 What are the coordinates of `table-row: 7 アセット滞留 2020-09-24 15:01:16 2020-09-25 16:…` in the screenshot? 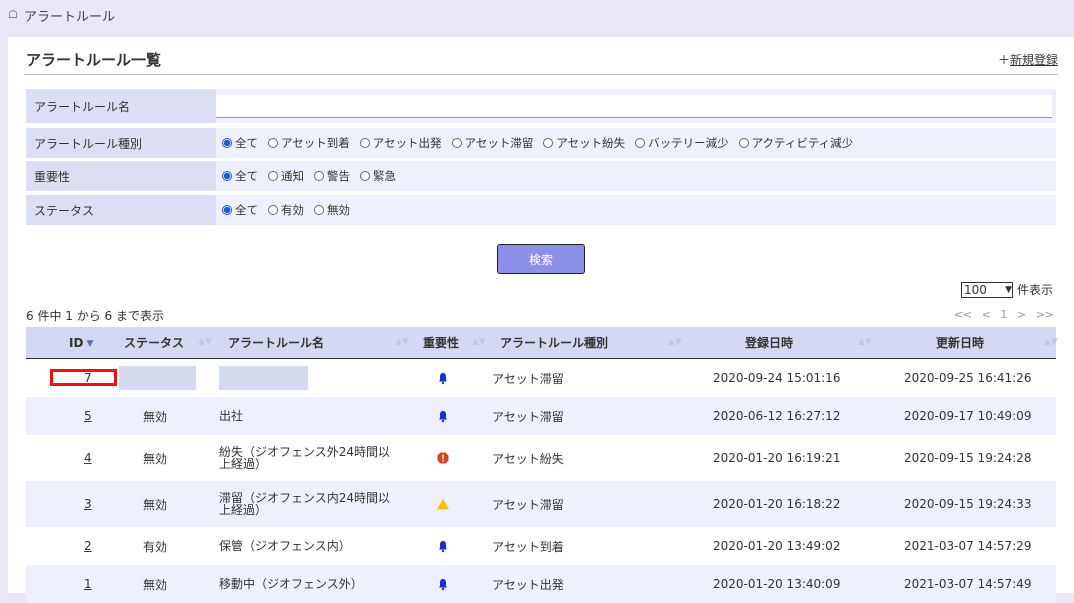 It's located at (541, 378).